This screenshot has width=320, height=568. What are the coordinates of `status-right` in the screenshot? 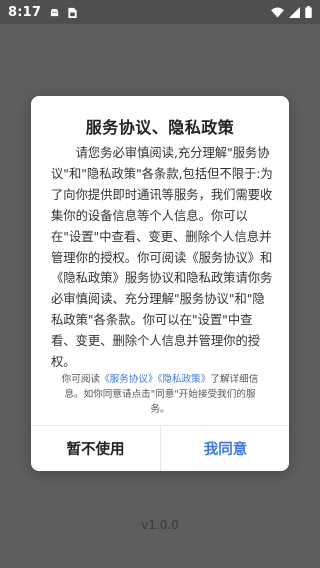 It's located at (291, 12).